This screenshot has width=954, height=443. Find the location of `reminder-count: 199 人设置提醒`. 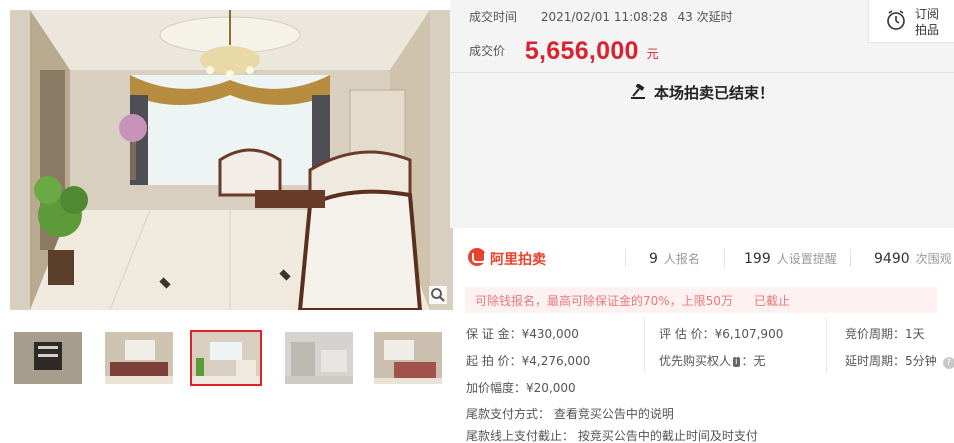

reminder-count: 199 人设置提醒 is located at coordinates (790, 258).